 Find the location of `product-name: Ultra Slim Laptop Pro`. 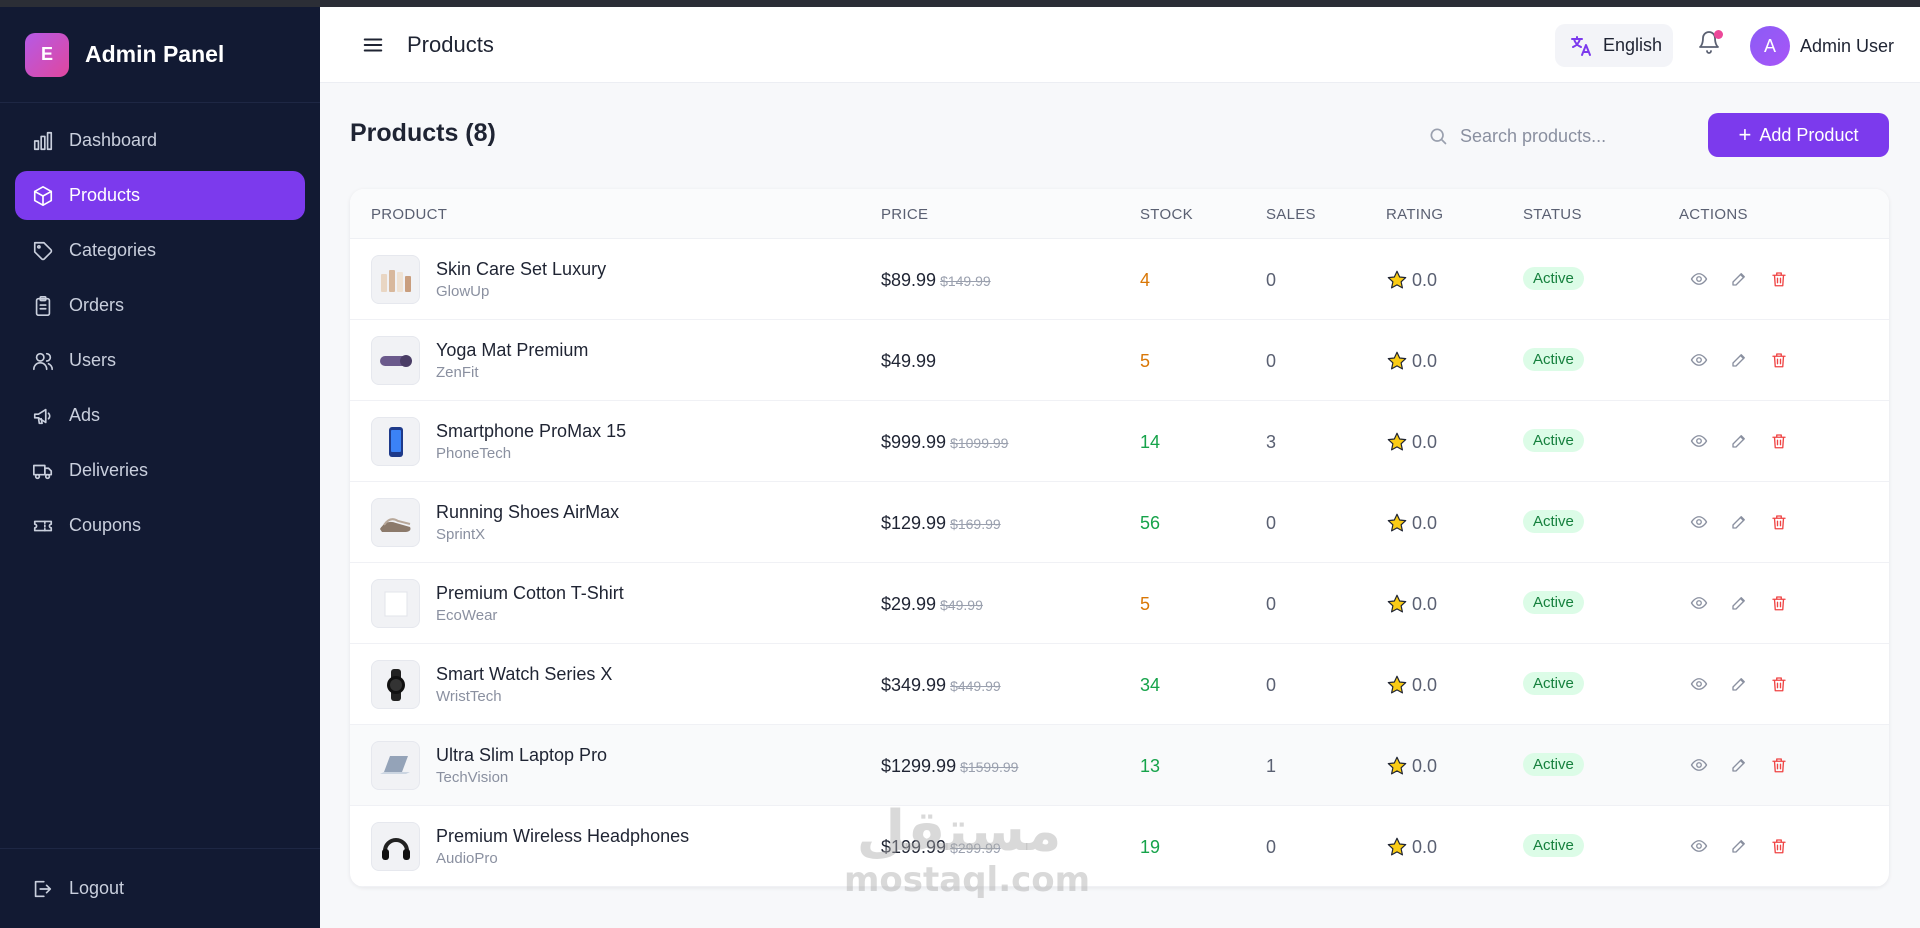

product-name: Ultra Slim Laptop Pro is located at coordinates (521, 755).